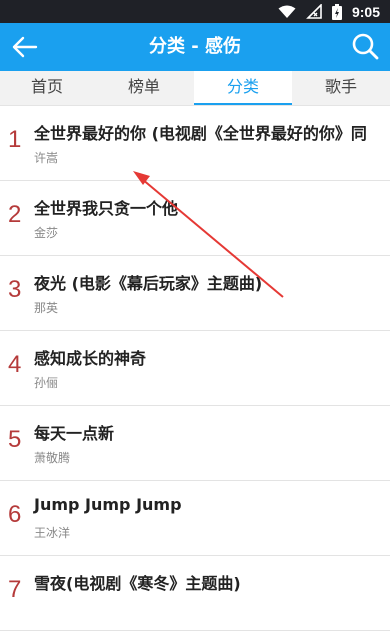 This screenshot has height=631, width=390. Describe the element at coordinates (195, 218) in the screenshot. I see `song-row: 2 全世界我只贪一个他 金莎` at that location.